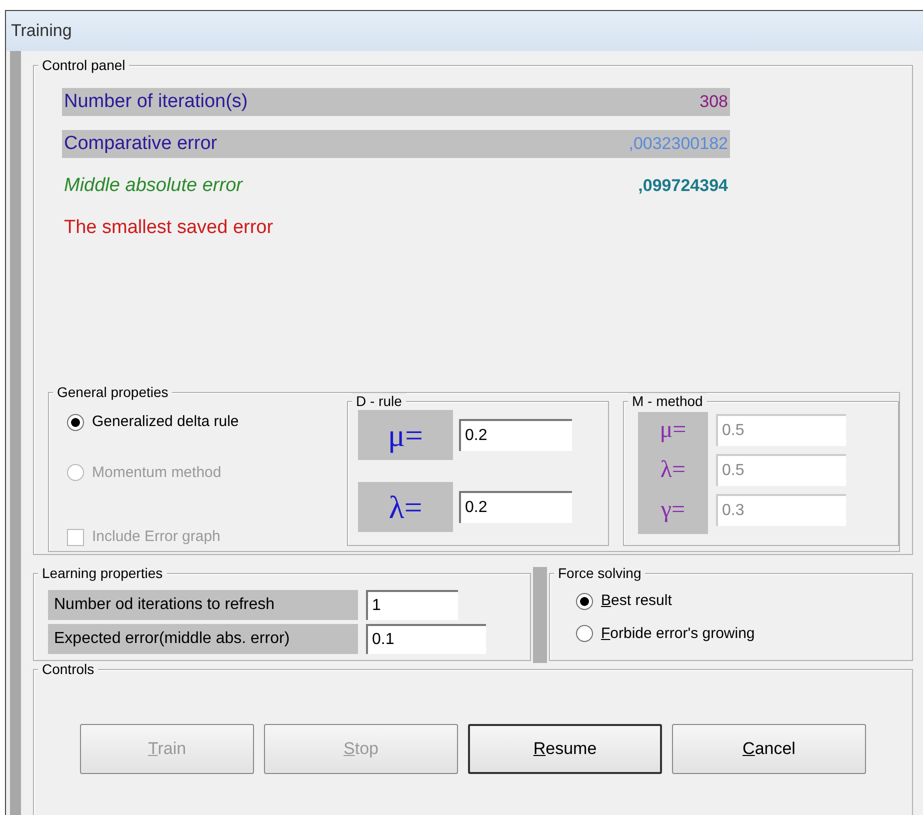 Image resolution: width=923 pixels, height=815 pixels. Describe the element at coordinates (667, 401) in the screenshot. I see `group-title: M - method` at that location.